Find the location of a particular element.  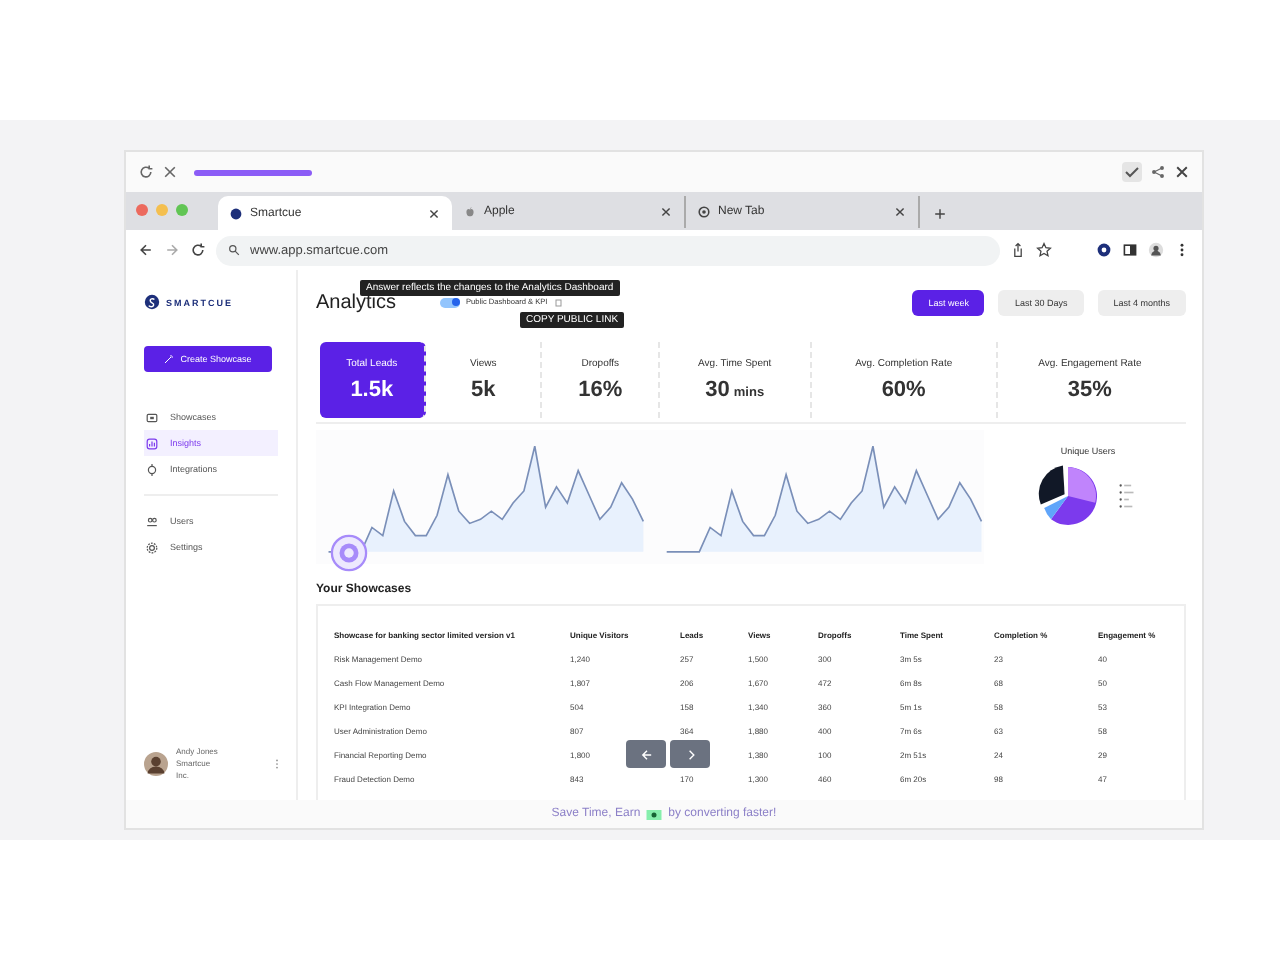

wand-icon is located at coordinates (169, 359).